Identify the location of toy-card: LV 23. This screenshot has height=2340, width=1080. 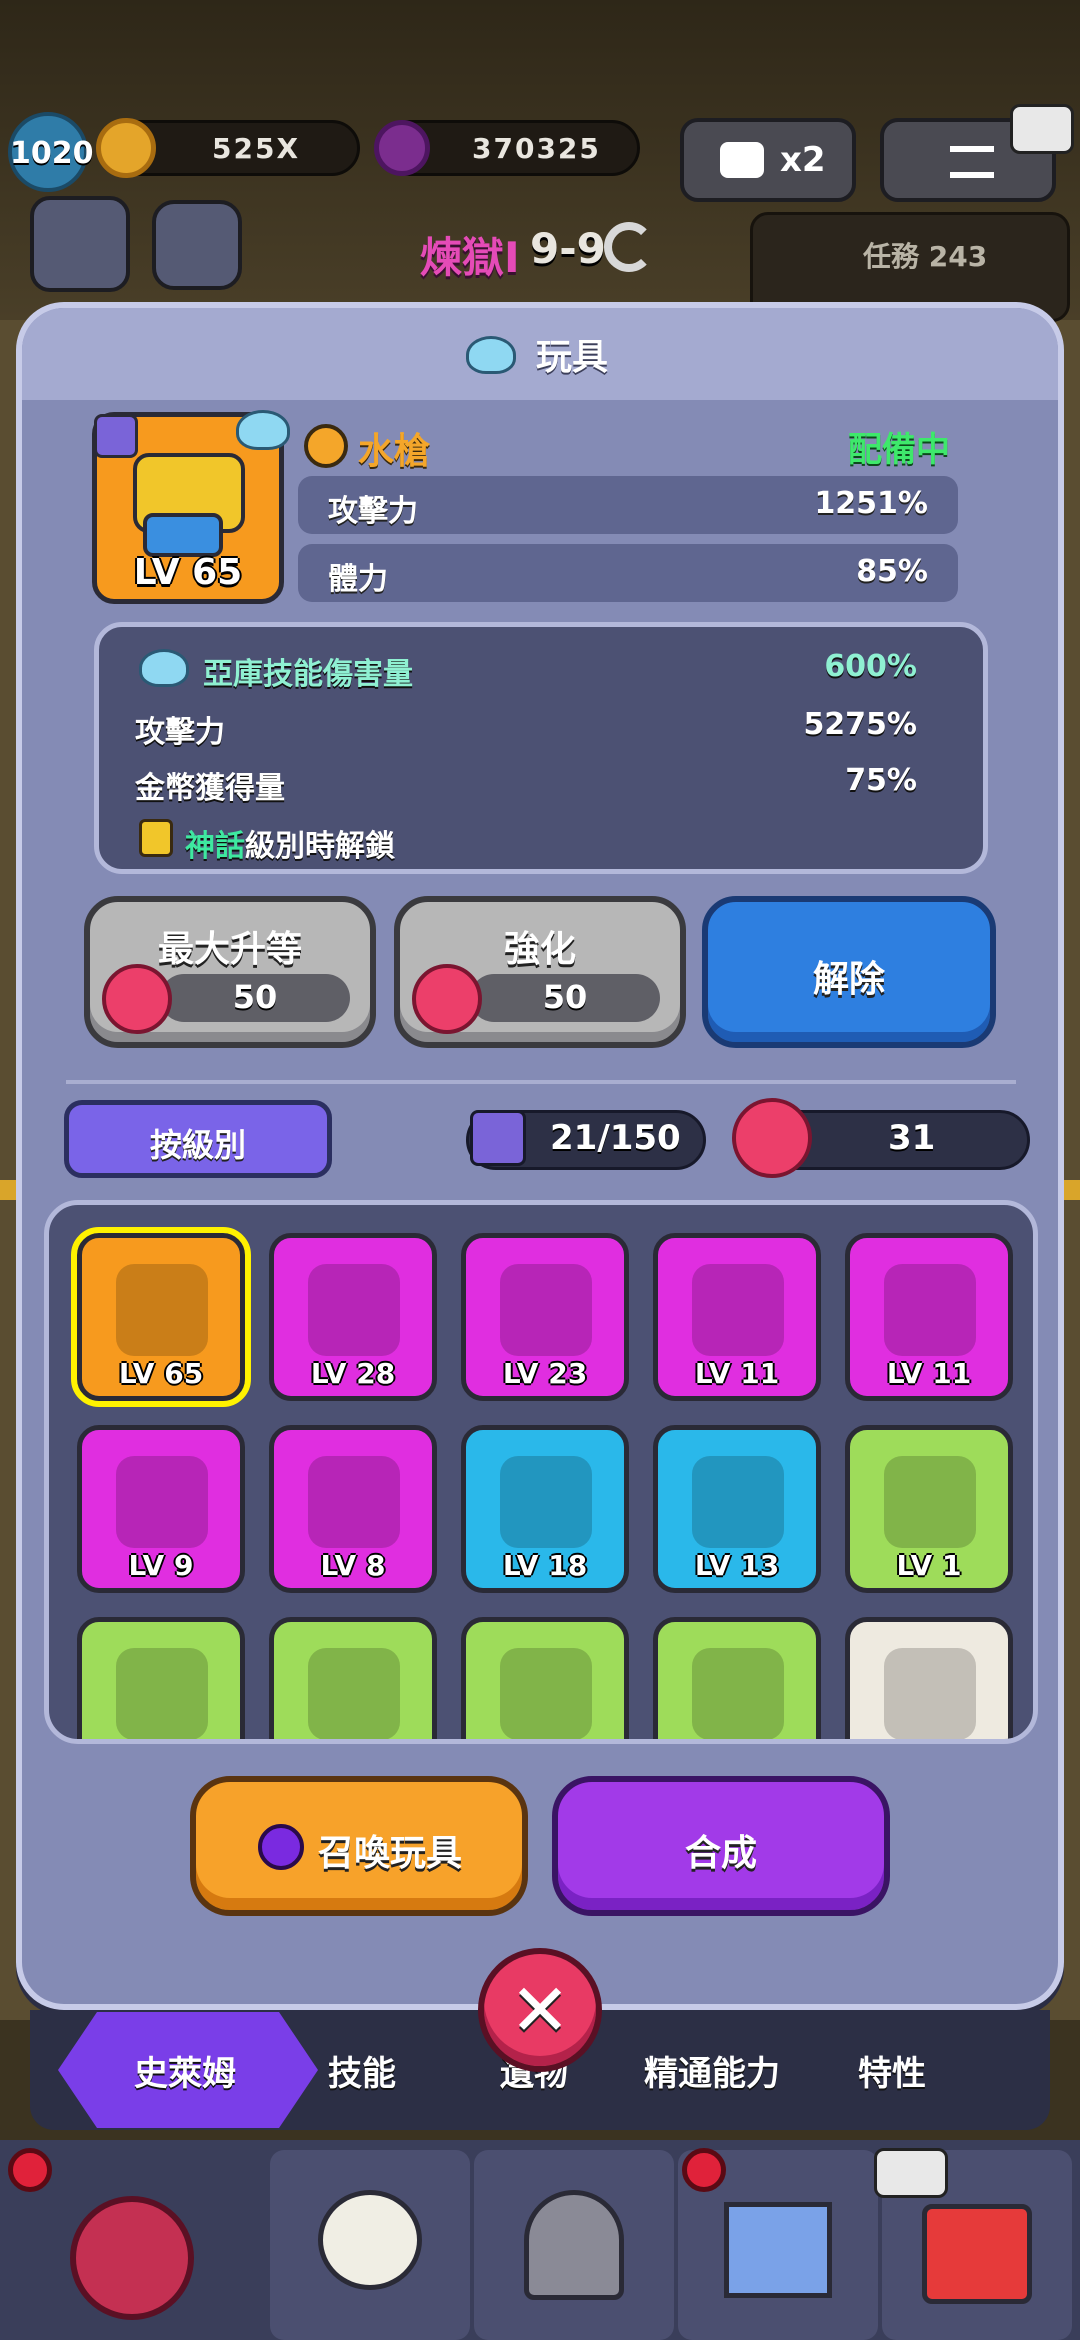
(545, 1317).